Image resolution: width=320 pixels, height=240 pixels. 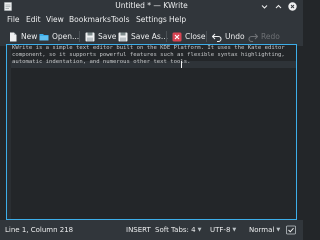 I want to click on syntax-mode-selector: Normal ▼, so click(x=264, y=230).